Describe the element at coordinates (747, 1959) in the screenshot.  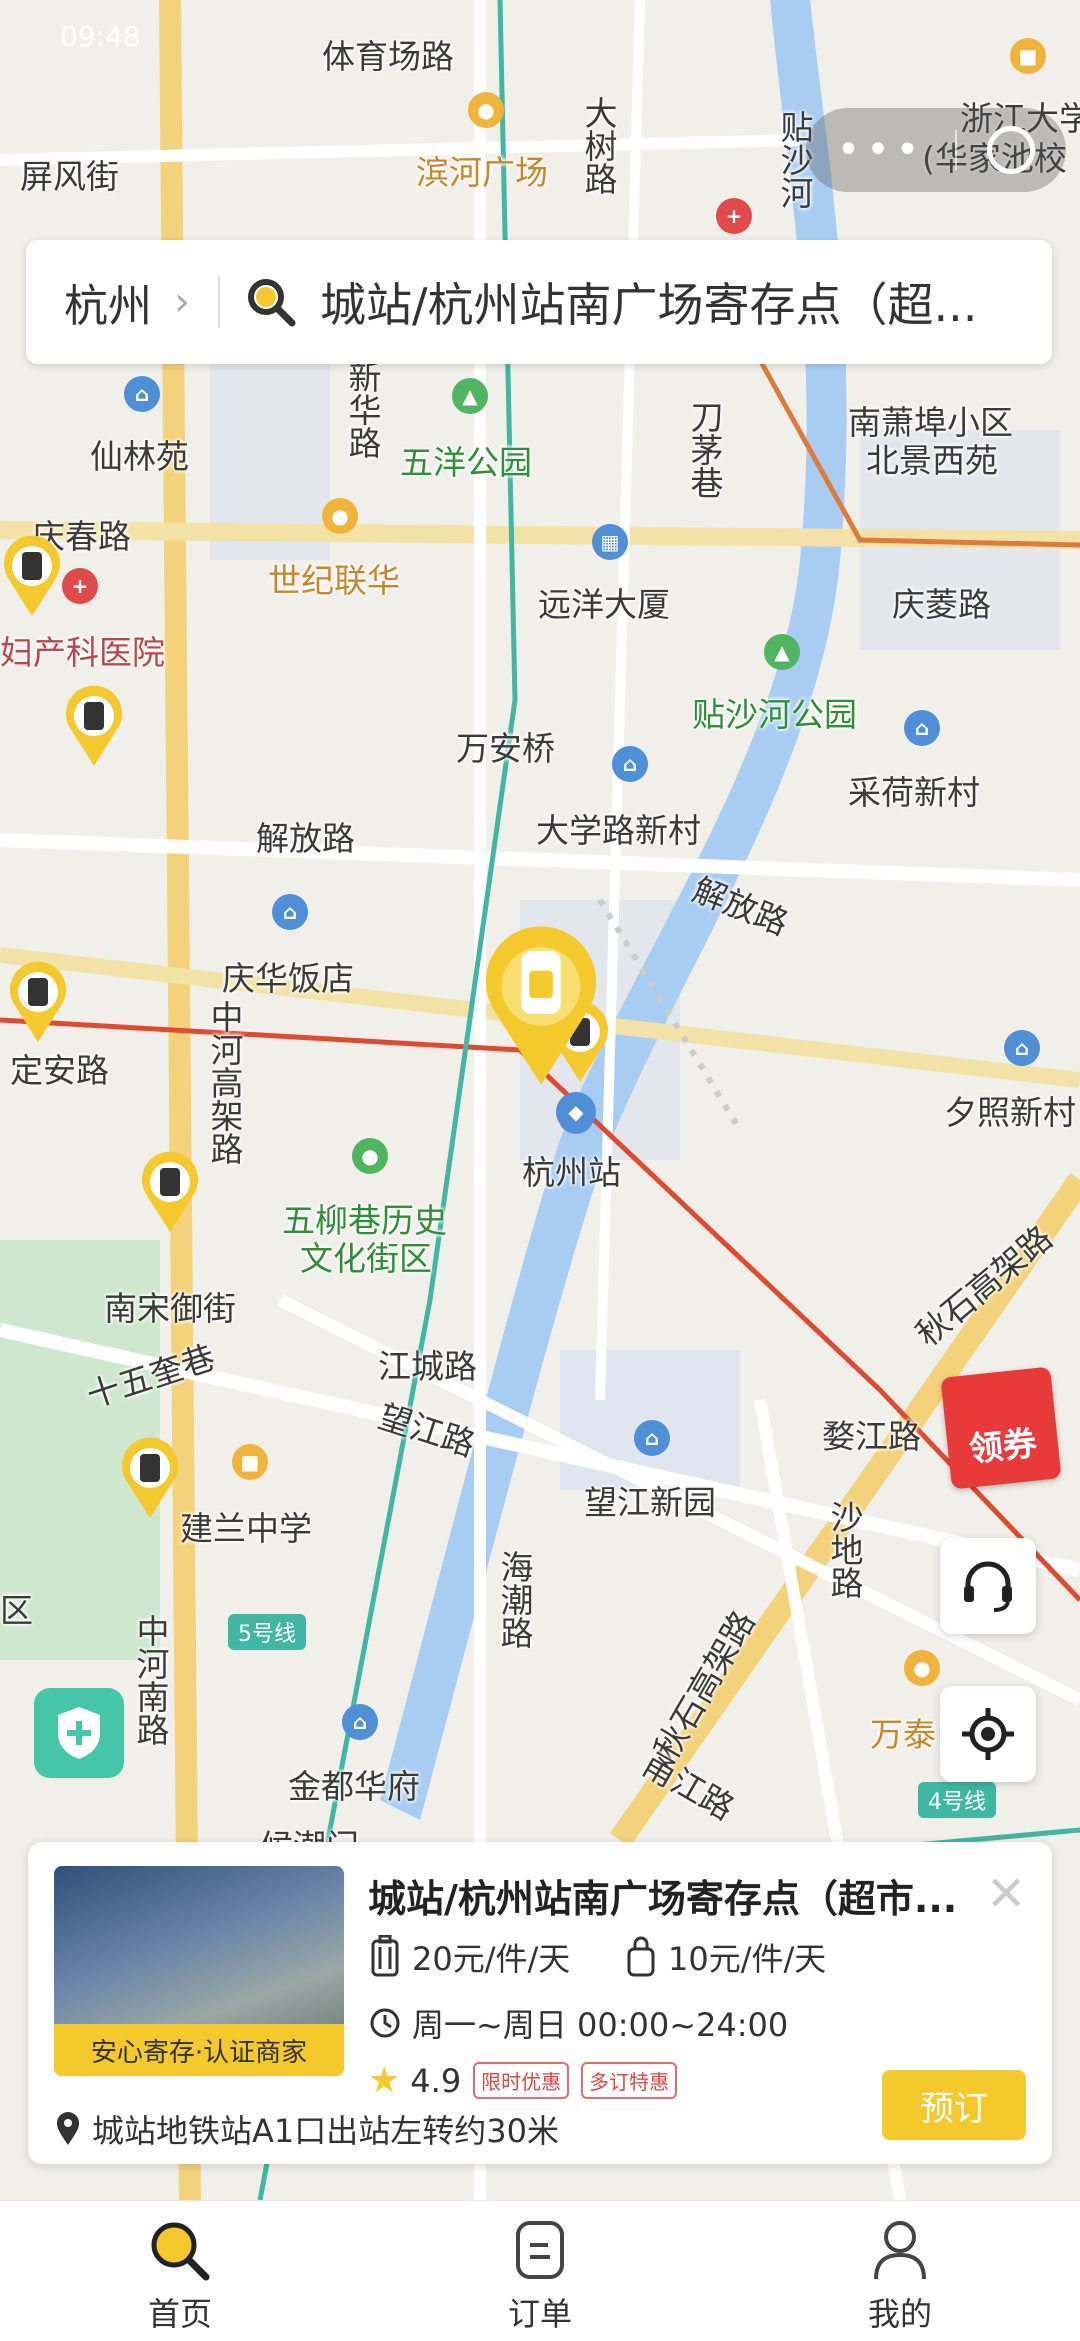
I see `price-small: 10元/件/天` at that location.